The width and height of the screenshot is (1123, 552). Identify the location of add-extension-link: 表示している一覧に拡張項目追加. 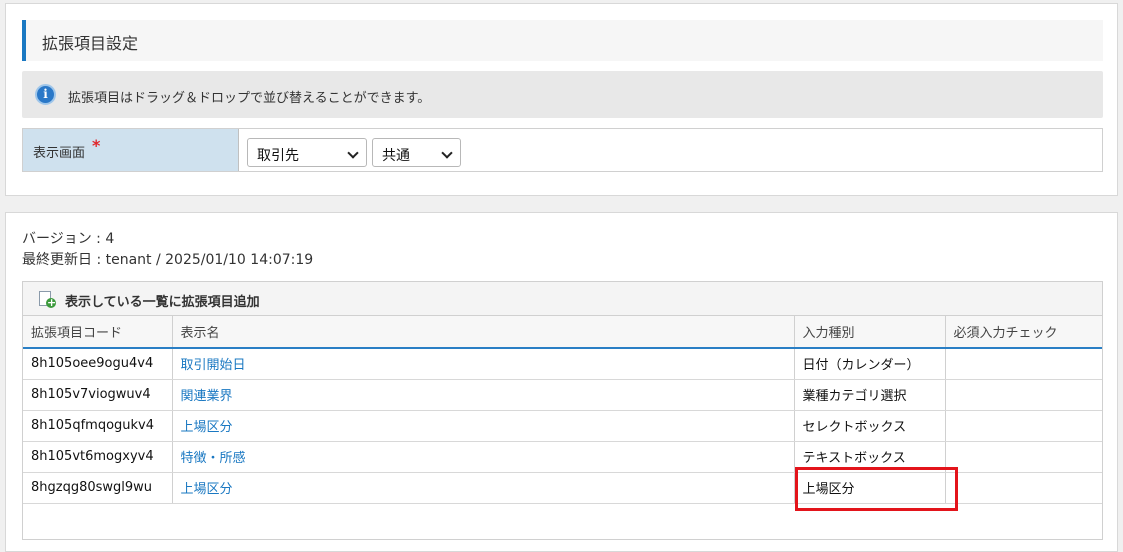
(162, 300).